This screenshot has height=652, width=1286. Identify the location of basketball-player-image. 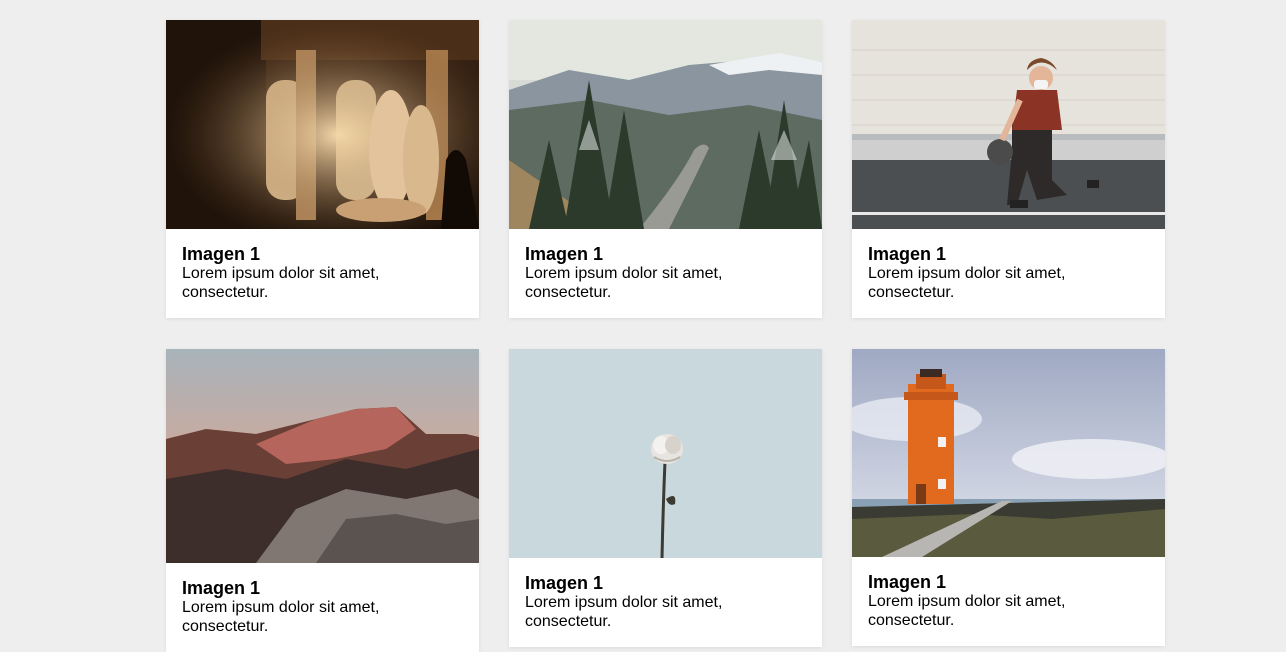
(1008, 124).